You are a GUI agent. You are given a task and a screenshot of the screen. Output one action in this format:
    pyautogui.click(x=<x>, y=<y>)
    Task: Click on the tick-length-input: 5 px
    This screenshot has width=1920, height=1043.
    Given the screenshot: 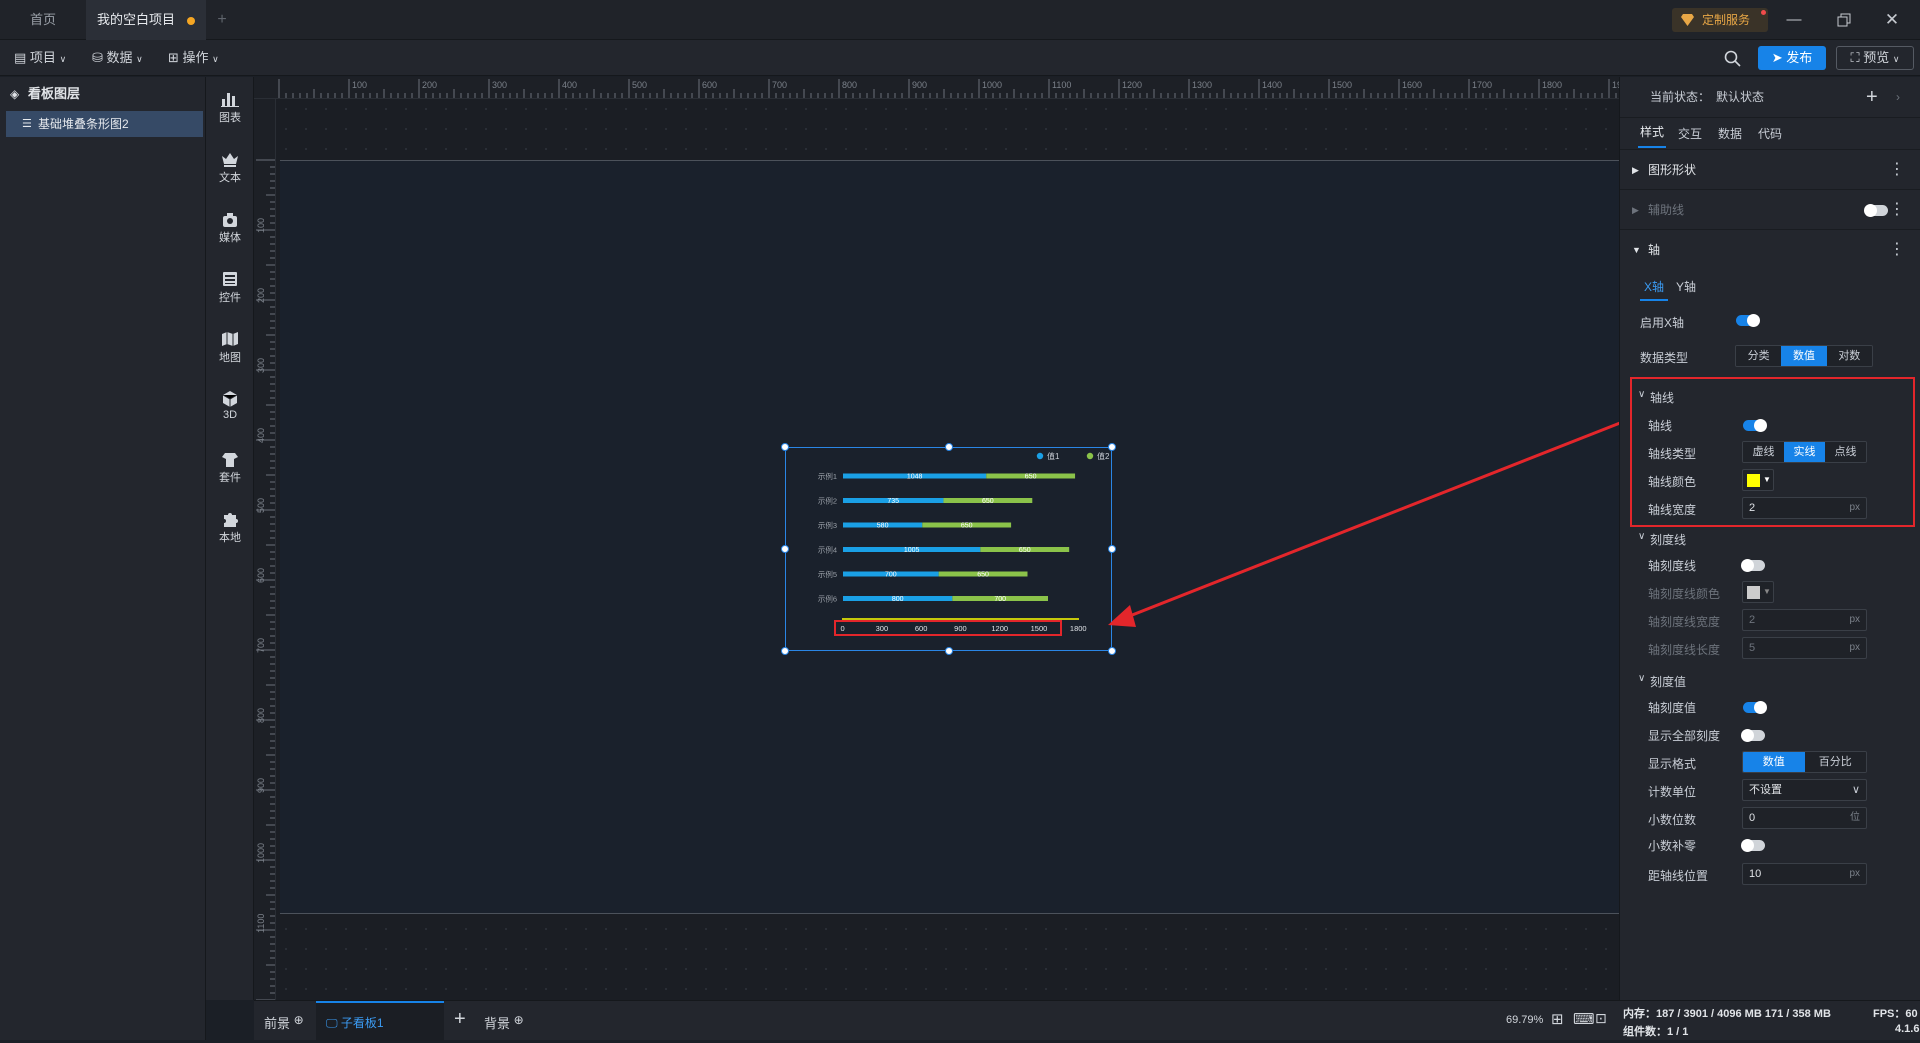 What is the action you would take?
    pyautogui.click(x=1804, y=648)
    